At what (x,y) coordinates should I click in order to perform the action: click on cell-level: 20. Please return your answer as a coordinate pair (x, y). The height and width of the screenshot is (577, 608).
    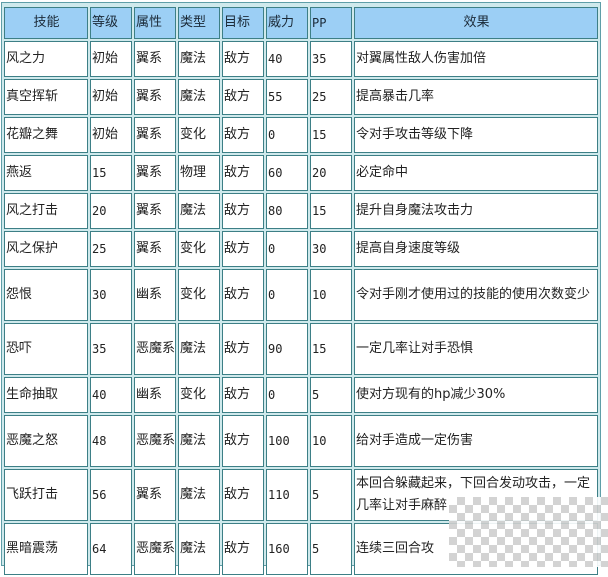
    Looking at the image, I should click on (111, 211).